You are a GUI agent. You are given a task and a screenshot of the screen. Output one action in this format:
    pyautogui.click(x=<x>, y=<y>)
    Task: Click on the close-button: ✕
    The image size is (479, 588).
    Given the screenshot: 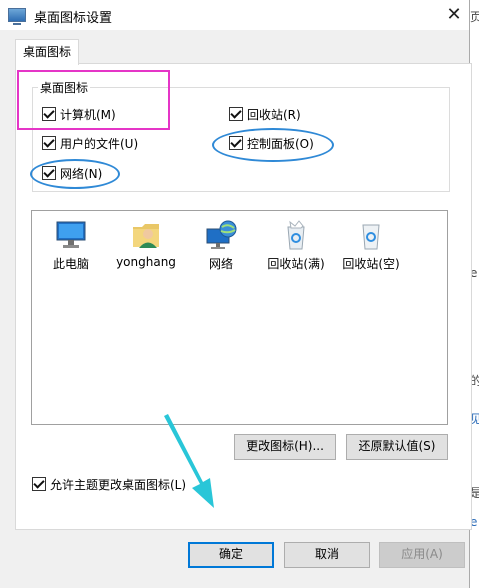 What is the action you would take?
    pyautogui.click(x=454, y=15)
    